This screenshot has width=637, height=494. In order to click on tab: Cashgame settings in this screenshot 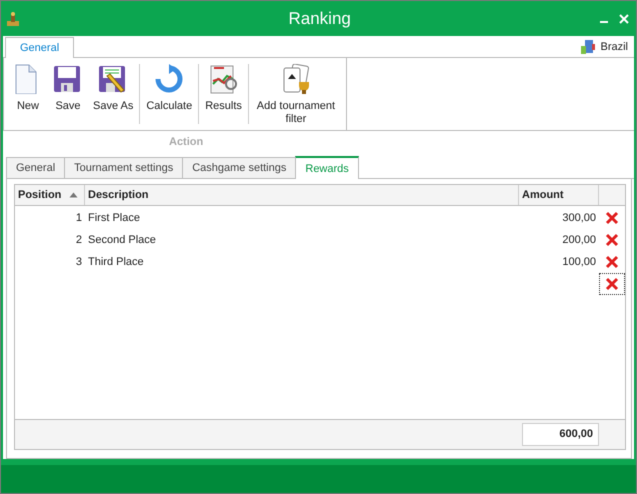, I will do `click(239, 167)`.